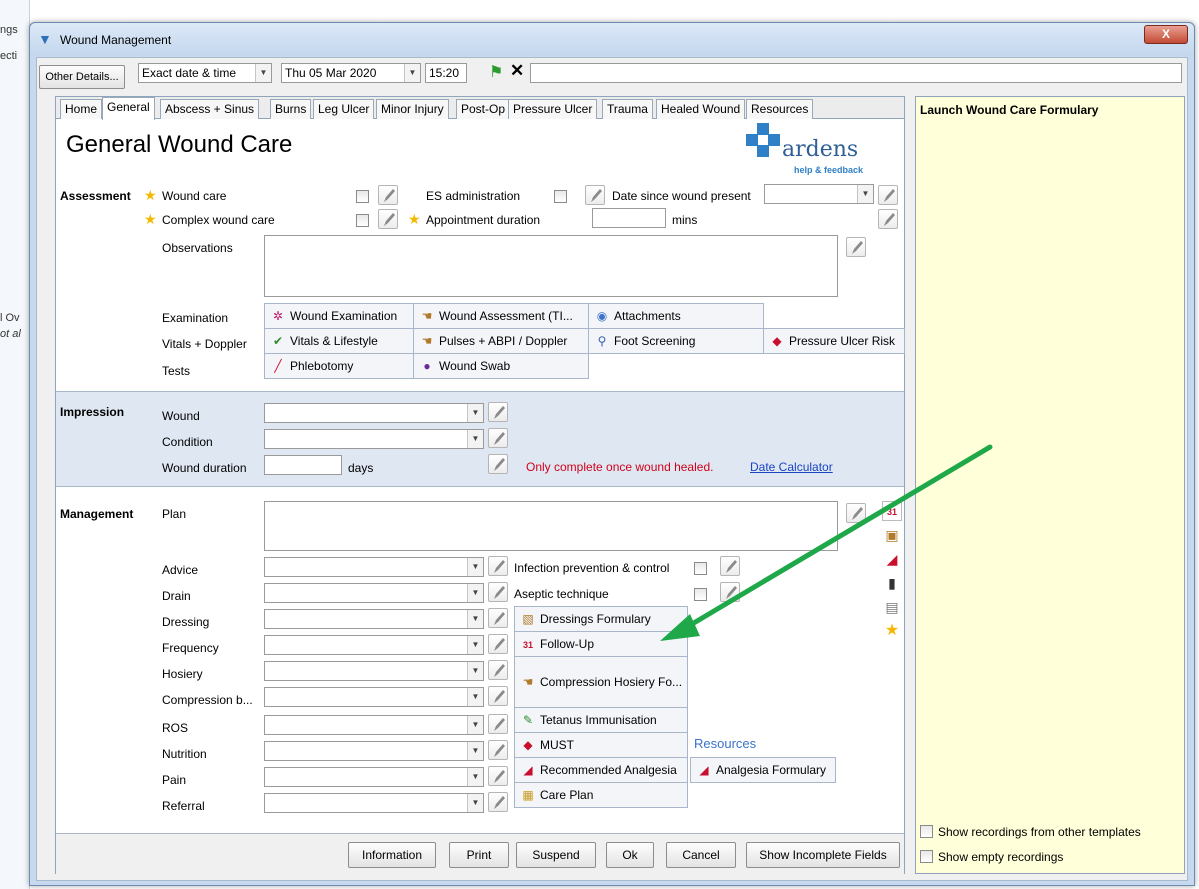  I want to click on tab-home: Home, so click(81, 109).